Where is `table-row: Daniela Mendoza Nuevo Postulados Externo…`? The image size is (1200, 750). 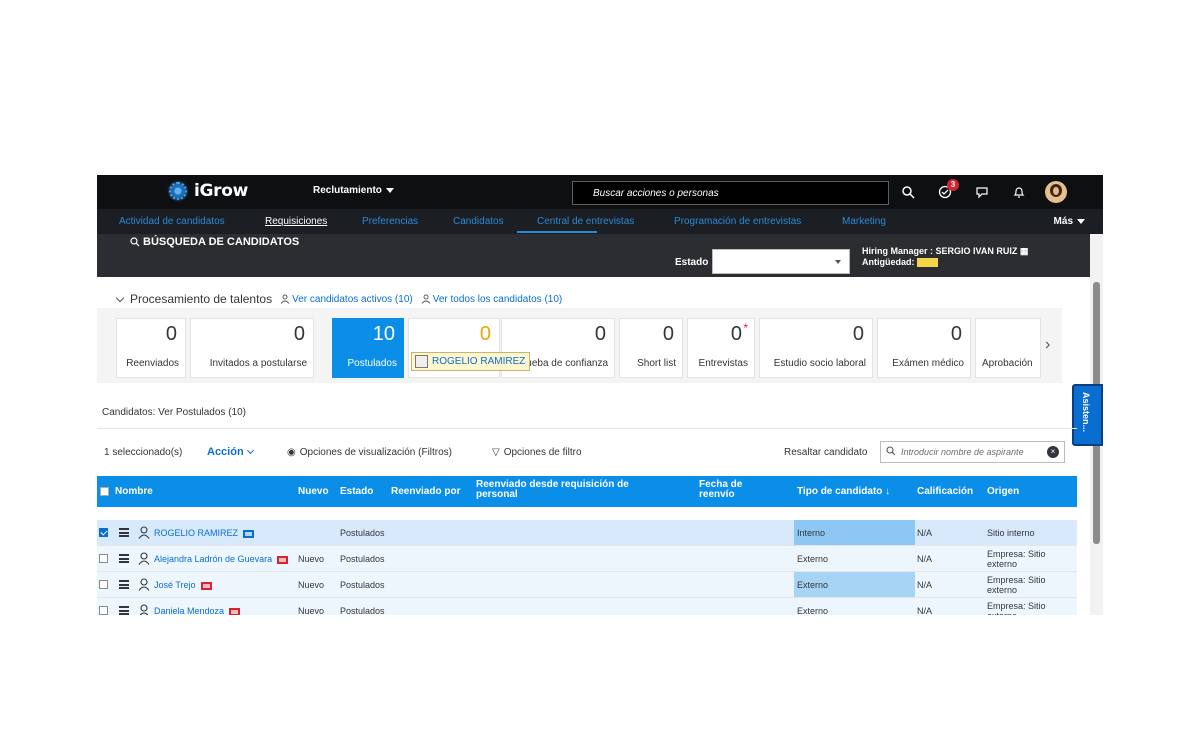 table-row: Daniela Mendoza Nuevo Postulados Externo… is located at coordinates (587, 606).